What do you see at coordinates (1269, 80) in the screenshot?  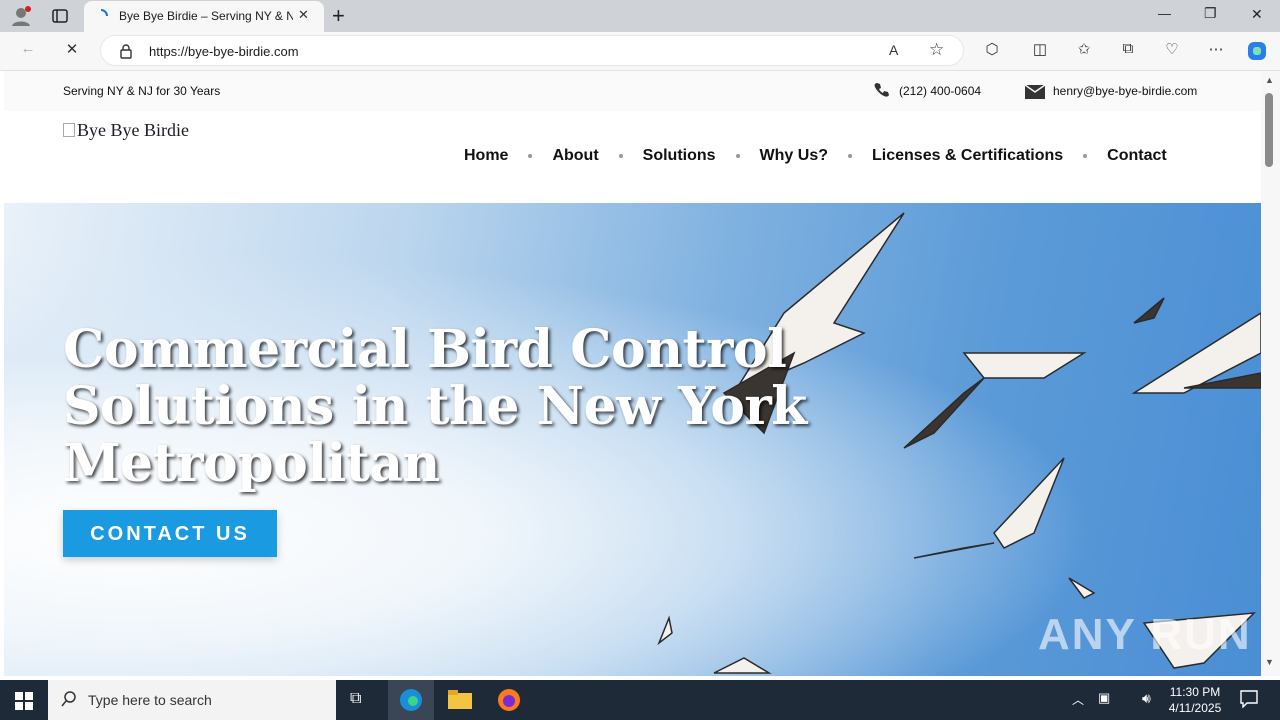 I see `scroll-up-icon: ▲` at bounding box center [1269, 80].